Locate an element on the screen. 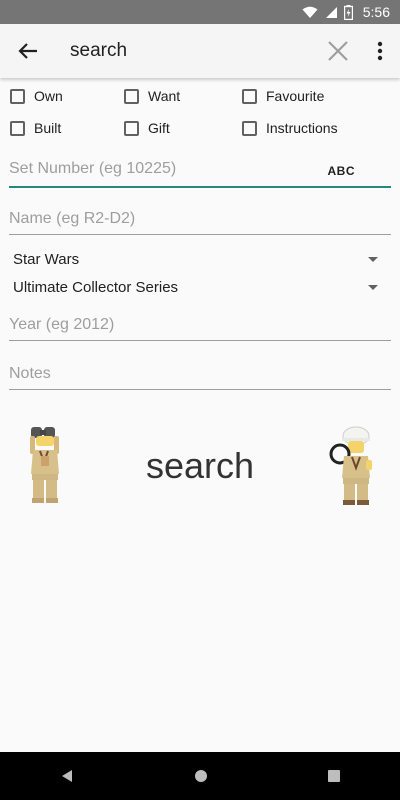 This screenshot has width=400, height=800. checkbox-label: Gift is located at coordinates (159, 128).